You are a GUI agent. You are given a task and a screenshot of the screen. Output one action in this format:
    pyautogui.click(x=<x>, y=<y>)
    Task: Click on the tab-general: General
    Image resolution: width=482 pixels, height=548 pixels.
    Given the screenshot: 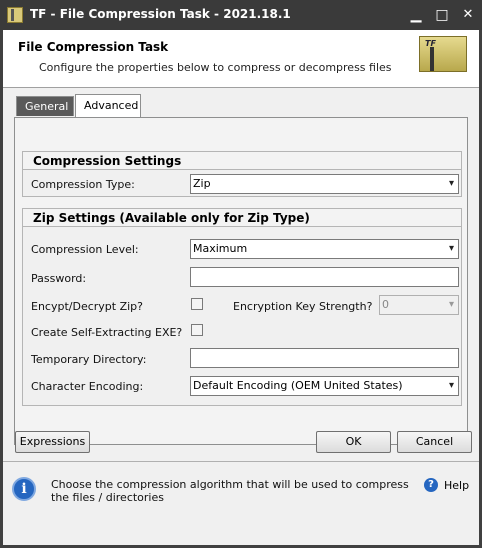 What is the action you would take?
    pyautogui.click(x=45, y=106)
    